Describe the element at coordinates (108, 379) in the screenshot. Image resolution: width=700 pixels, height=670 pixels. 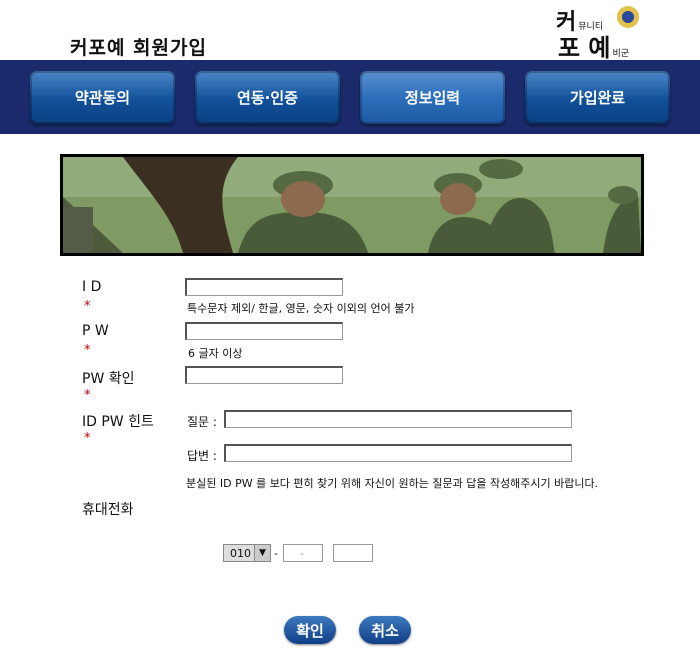
I see `pw-confirm-label: PW 확인` at that location.